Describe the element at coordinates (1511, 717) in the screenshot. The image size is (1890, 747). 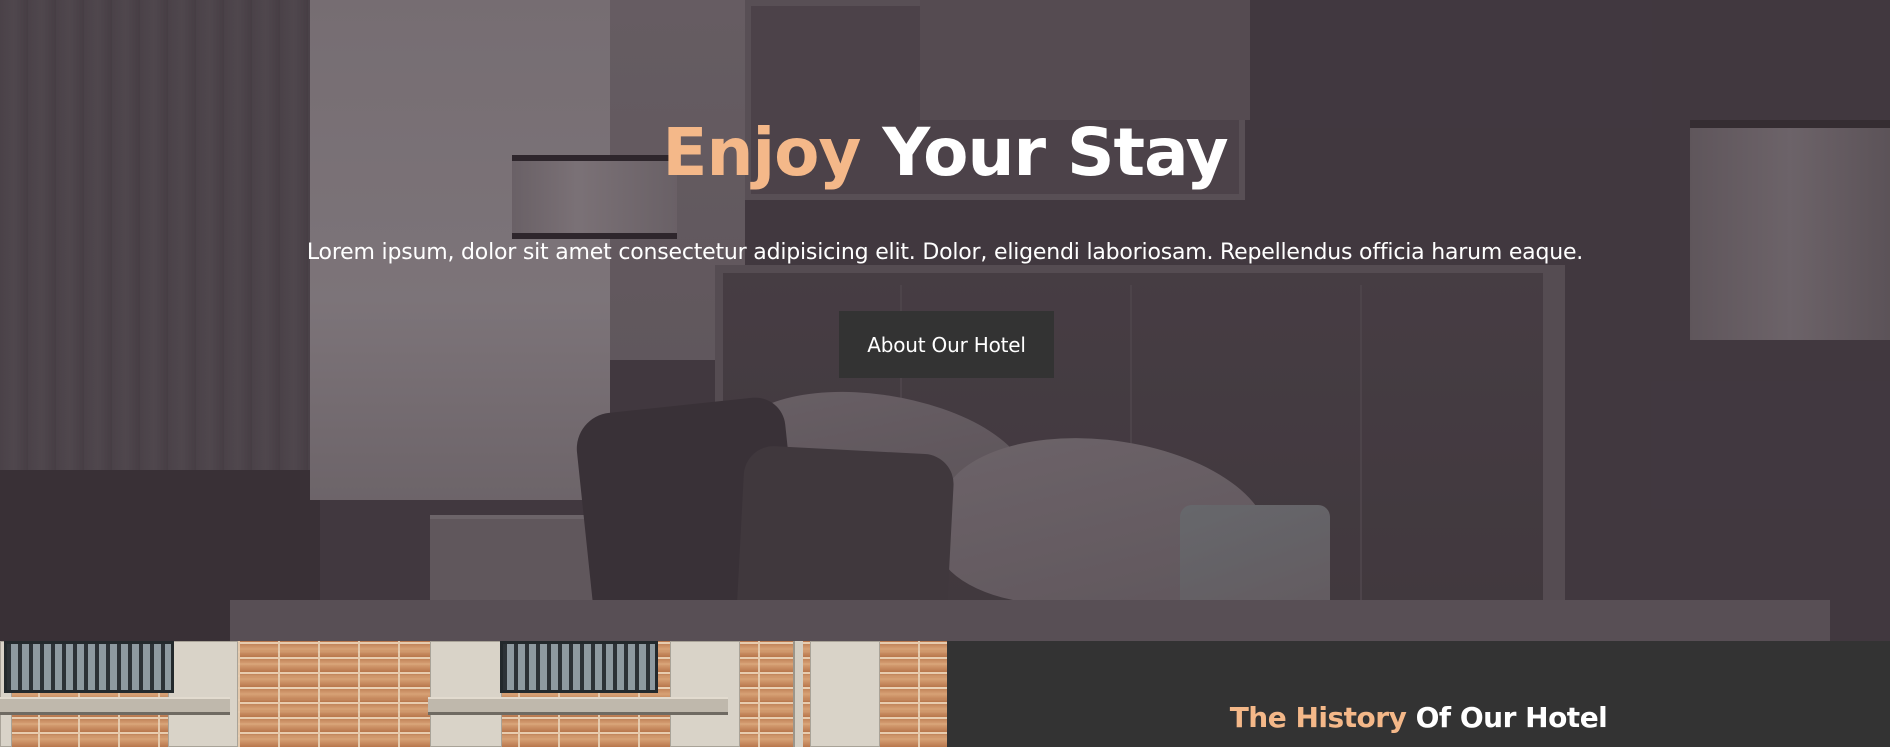
I see `history-title-rest: Of Our Hotel` at that location.